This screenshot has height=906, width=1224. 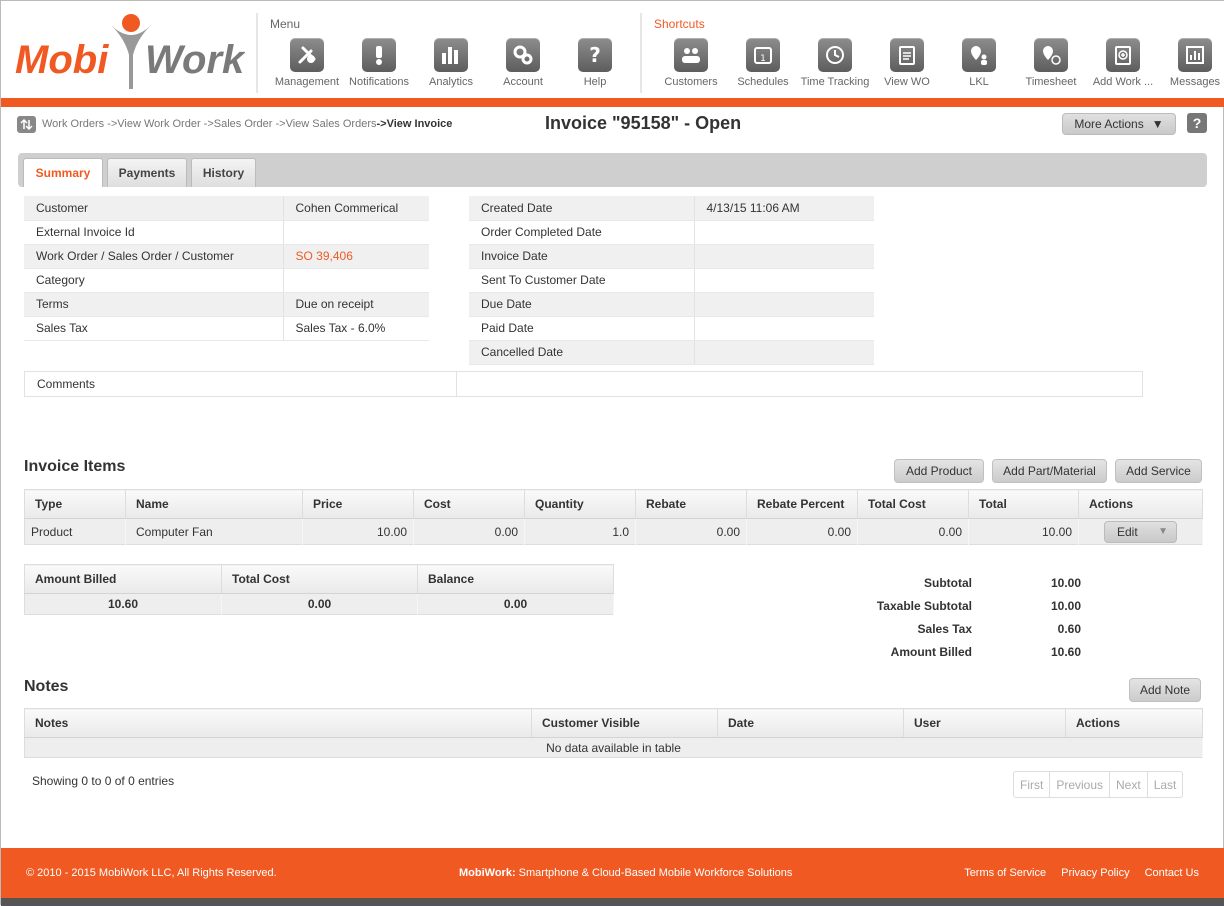 I want to click on menu-item-analytics: Analytics, so click(x=451, y=63).